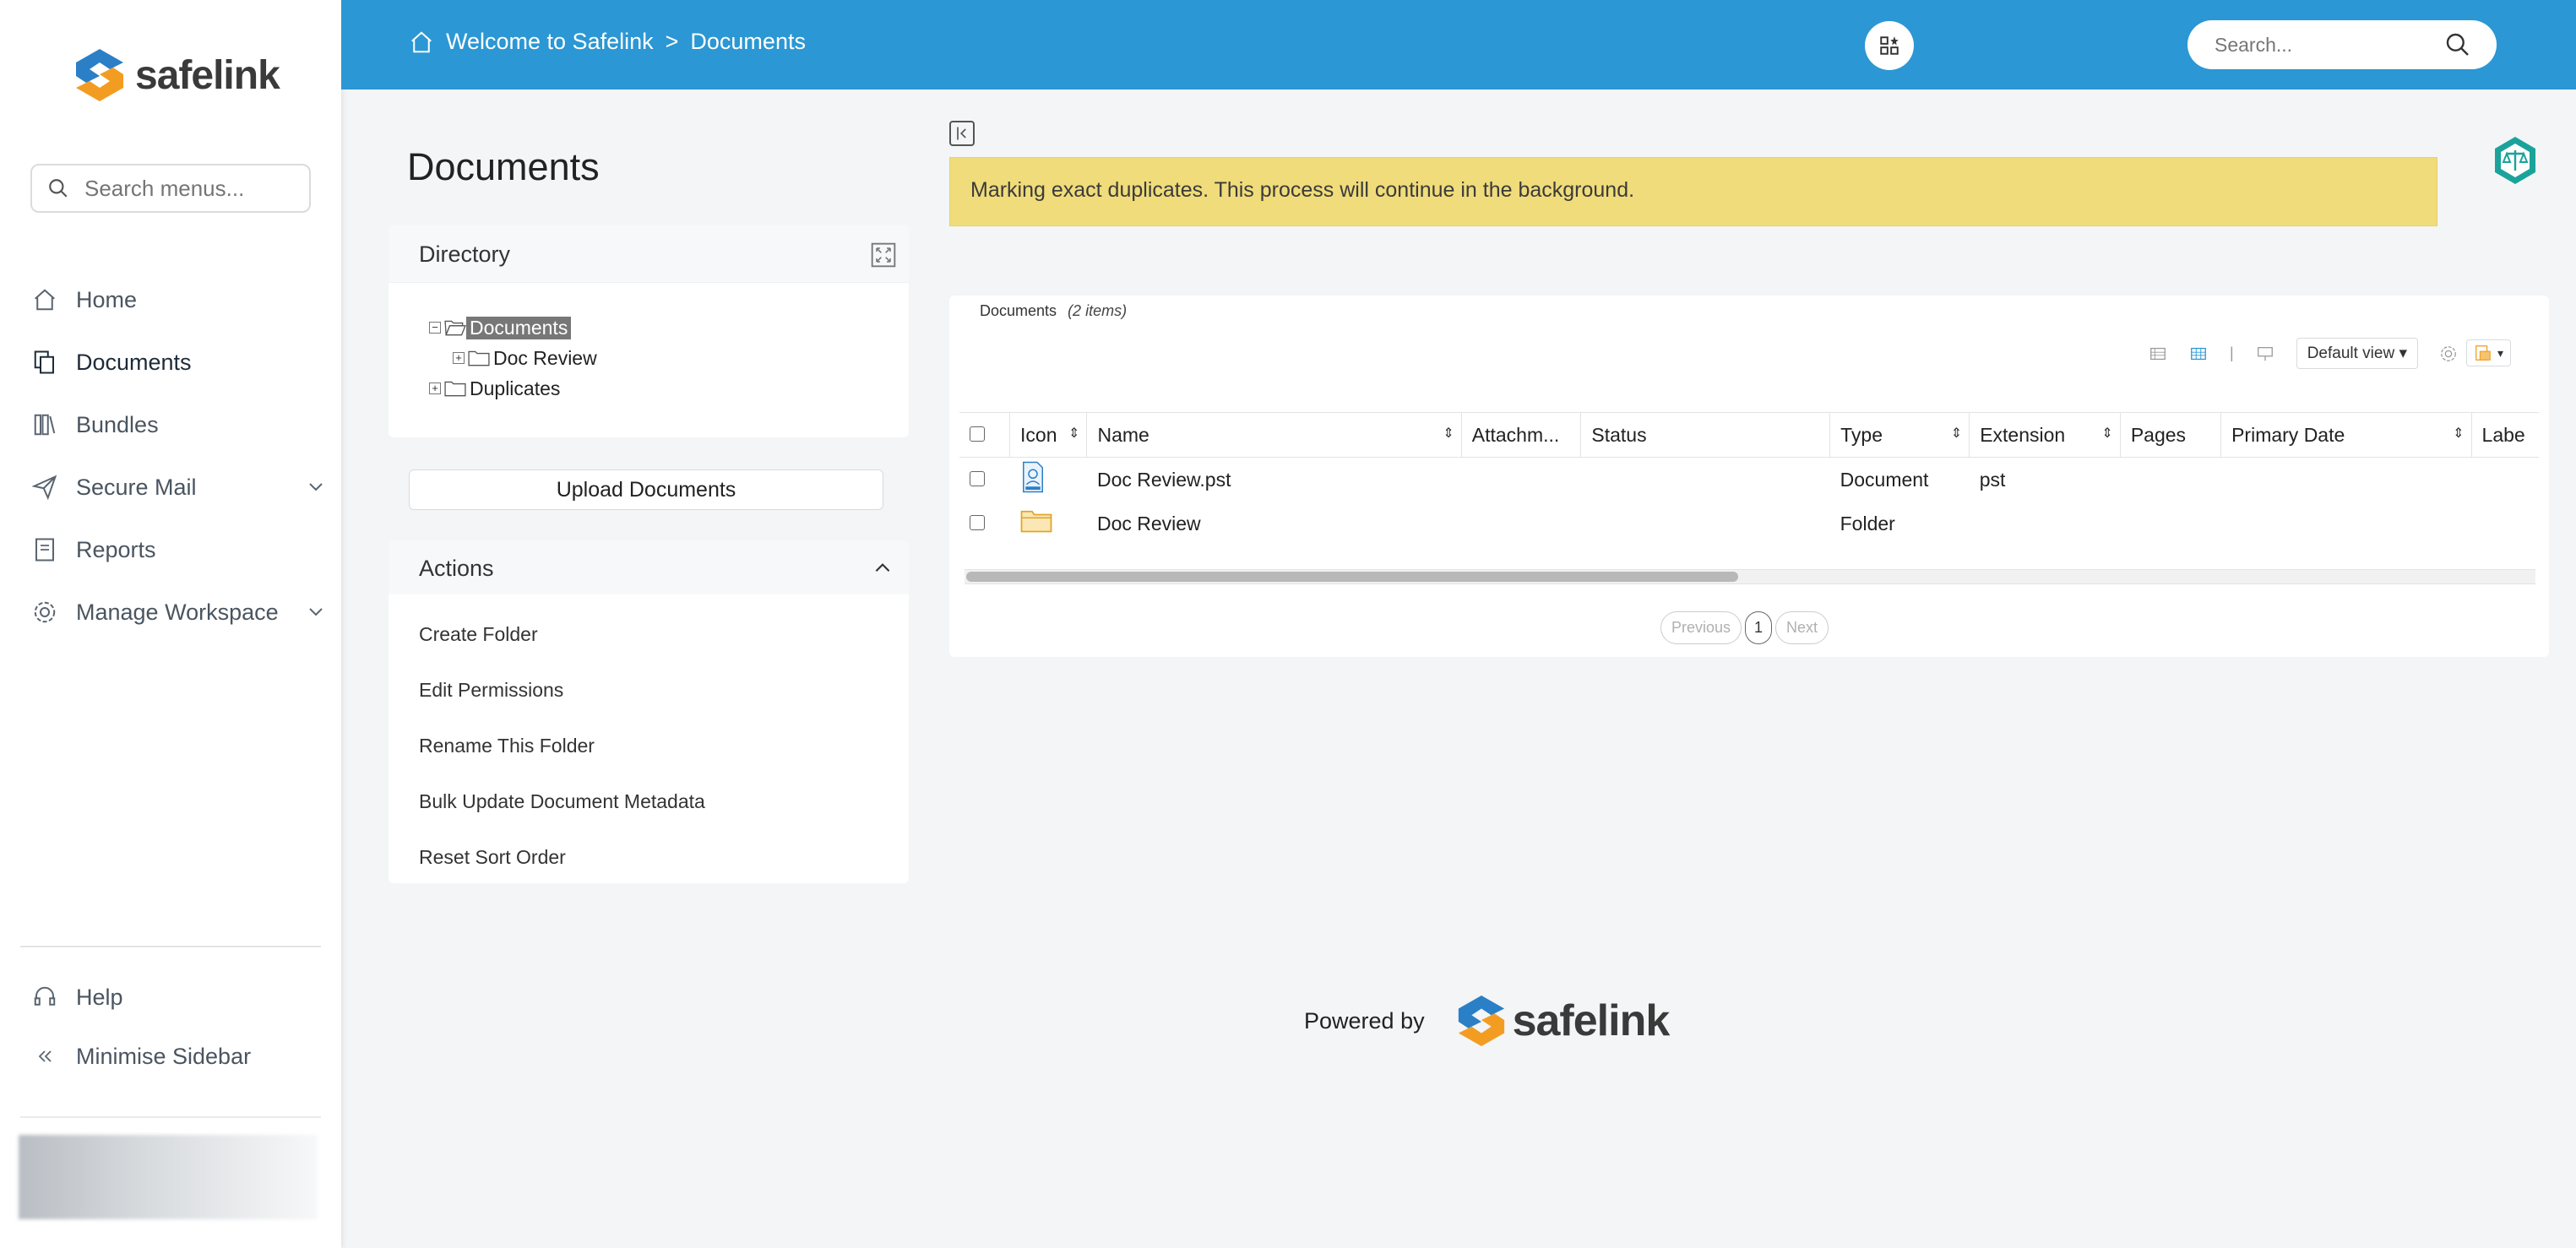 The width and height of the screenshot is (2576, 1248). Describe the element at coordinates (1274, 480) in the screenshot. I see `row-name: Doc Review.pst` at that location.